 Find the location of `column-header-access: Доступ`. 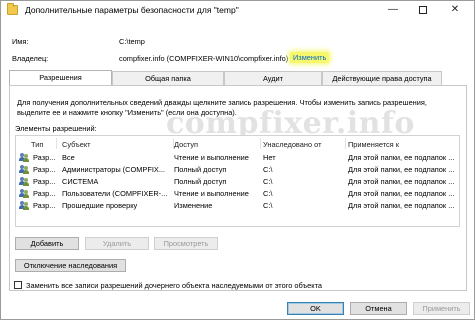

column-header-access: Доступ is located at coordinates (186, 144).